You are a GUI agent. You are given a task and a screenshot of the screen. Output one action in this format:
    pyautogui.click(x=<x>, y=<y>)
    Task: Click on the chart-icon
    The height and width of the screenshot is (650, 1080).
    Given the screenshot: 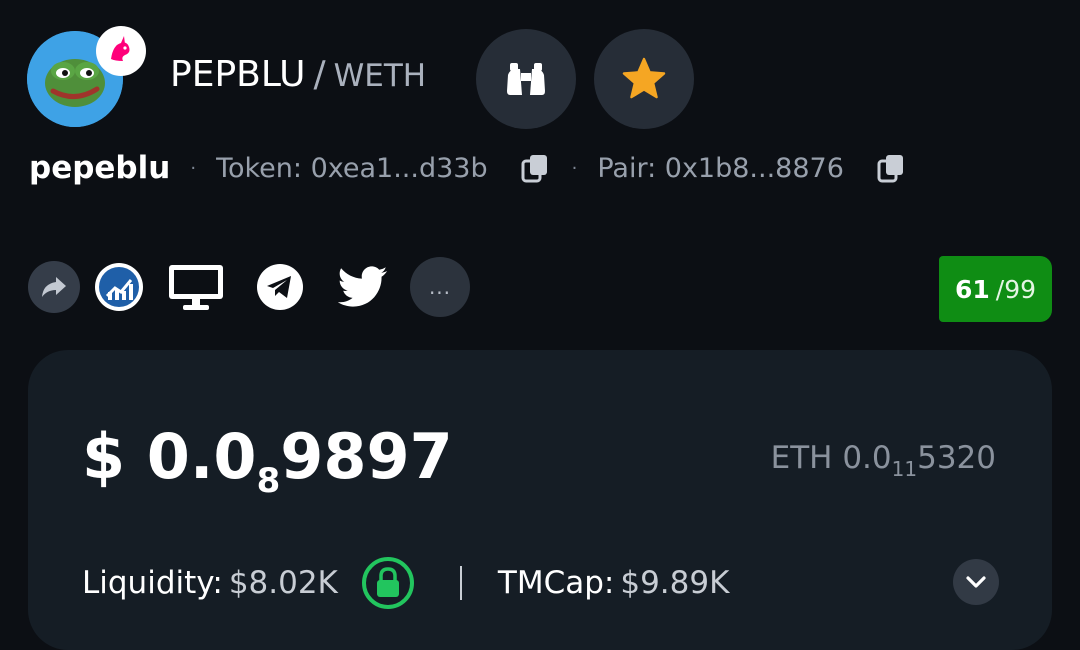 What is the action you would take?
    pyautogui.click(x=119, y=287)
    